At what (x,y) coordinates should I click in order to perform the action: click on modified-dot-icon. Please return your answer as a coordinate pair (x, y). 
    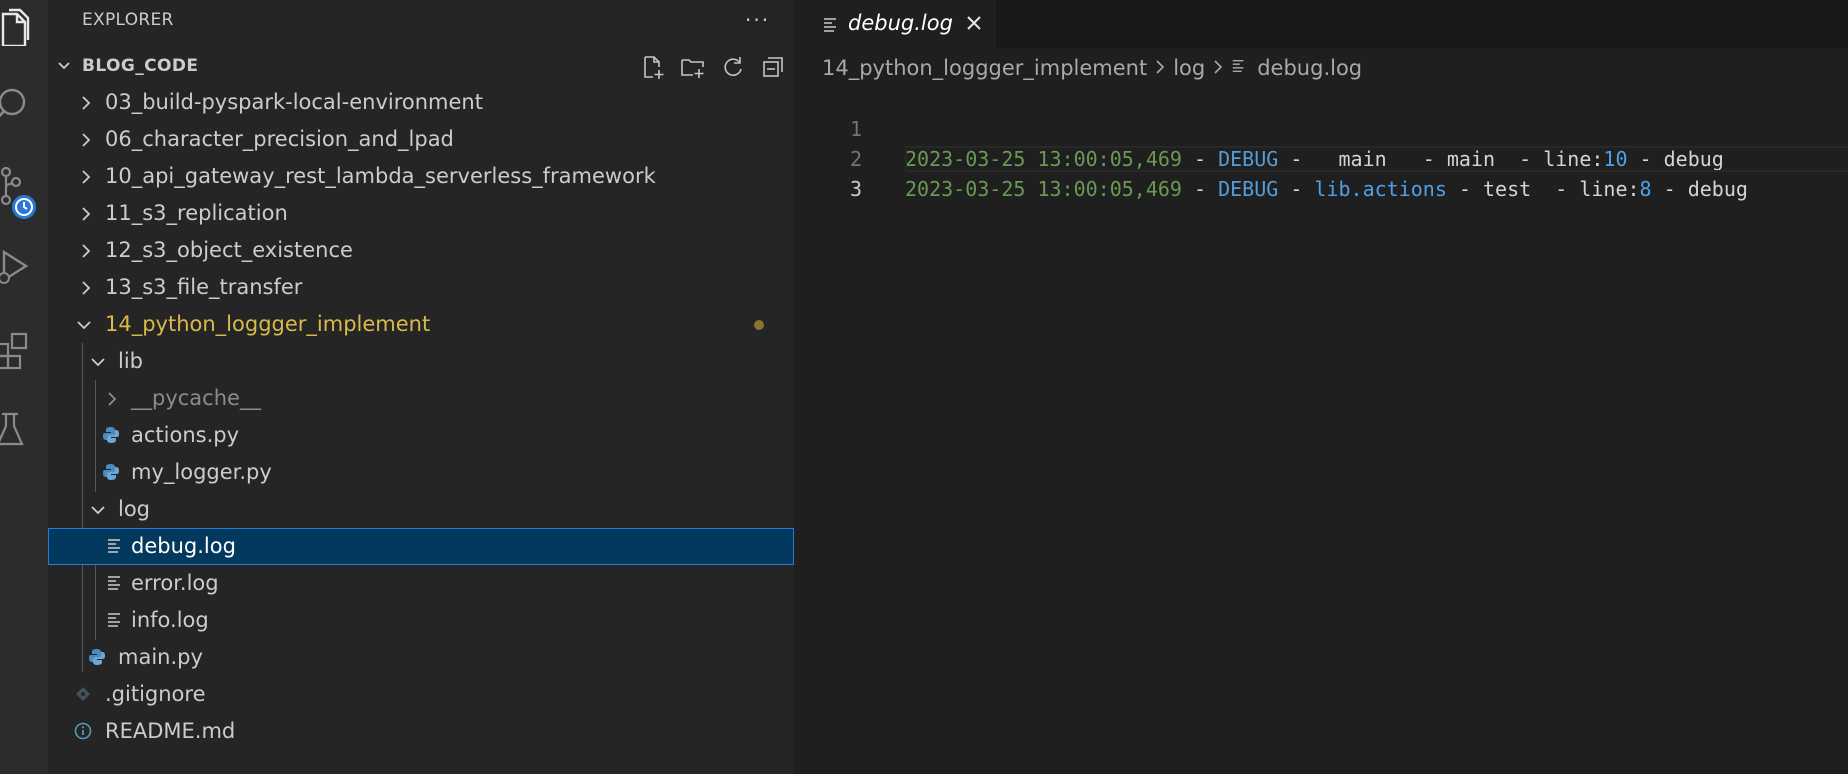
    Looking at the image, I should click on (759, 325).